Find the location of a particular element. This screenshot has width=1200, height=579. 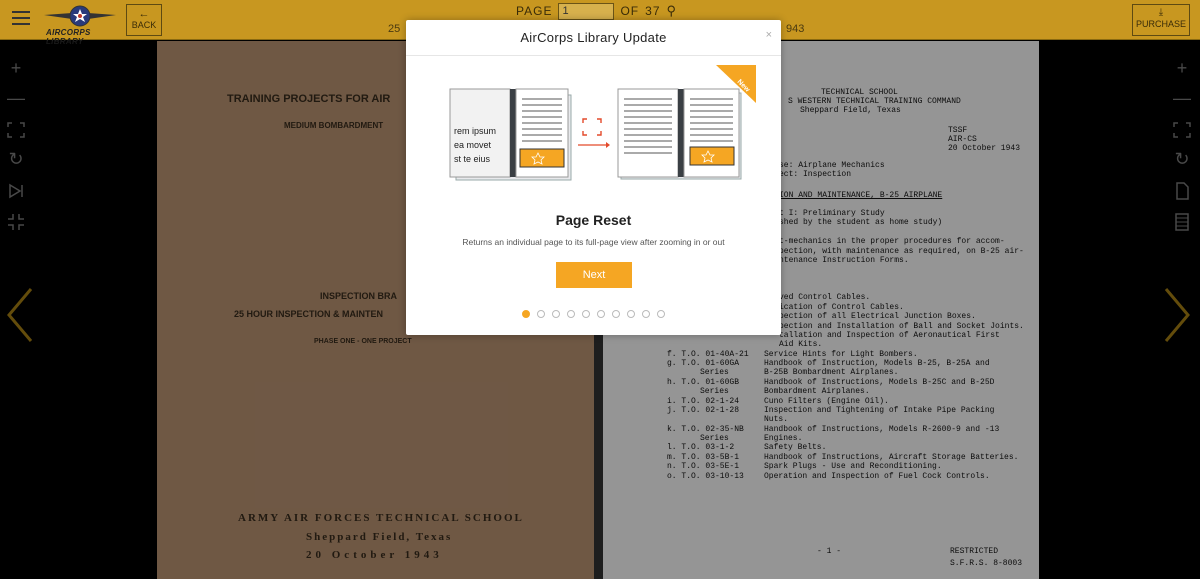

close-icon: × is located at coordinates (769, 35).